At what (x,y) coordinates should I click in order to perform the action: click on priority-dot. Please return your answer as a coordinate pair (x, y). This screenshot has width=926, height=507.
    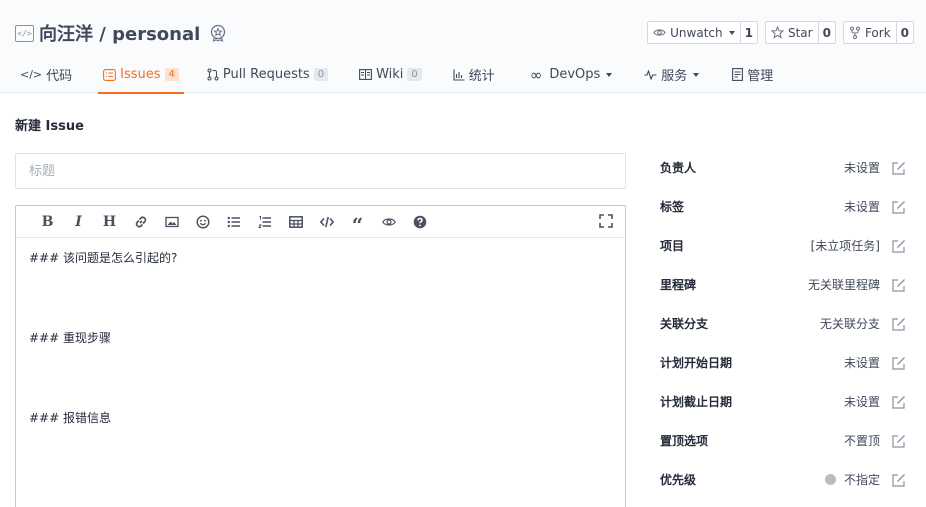
    Looking at the image, I should click on (830, 479).